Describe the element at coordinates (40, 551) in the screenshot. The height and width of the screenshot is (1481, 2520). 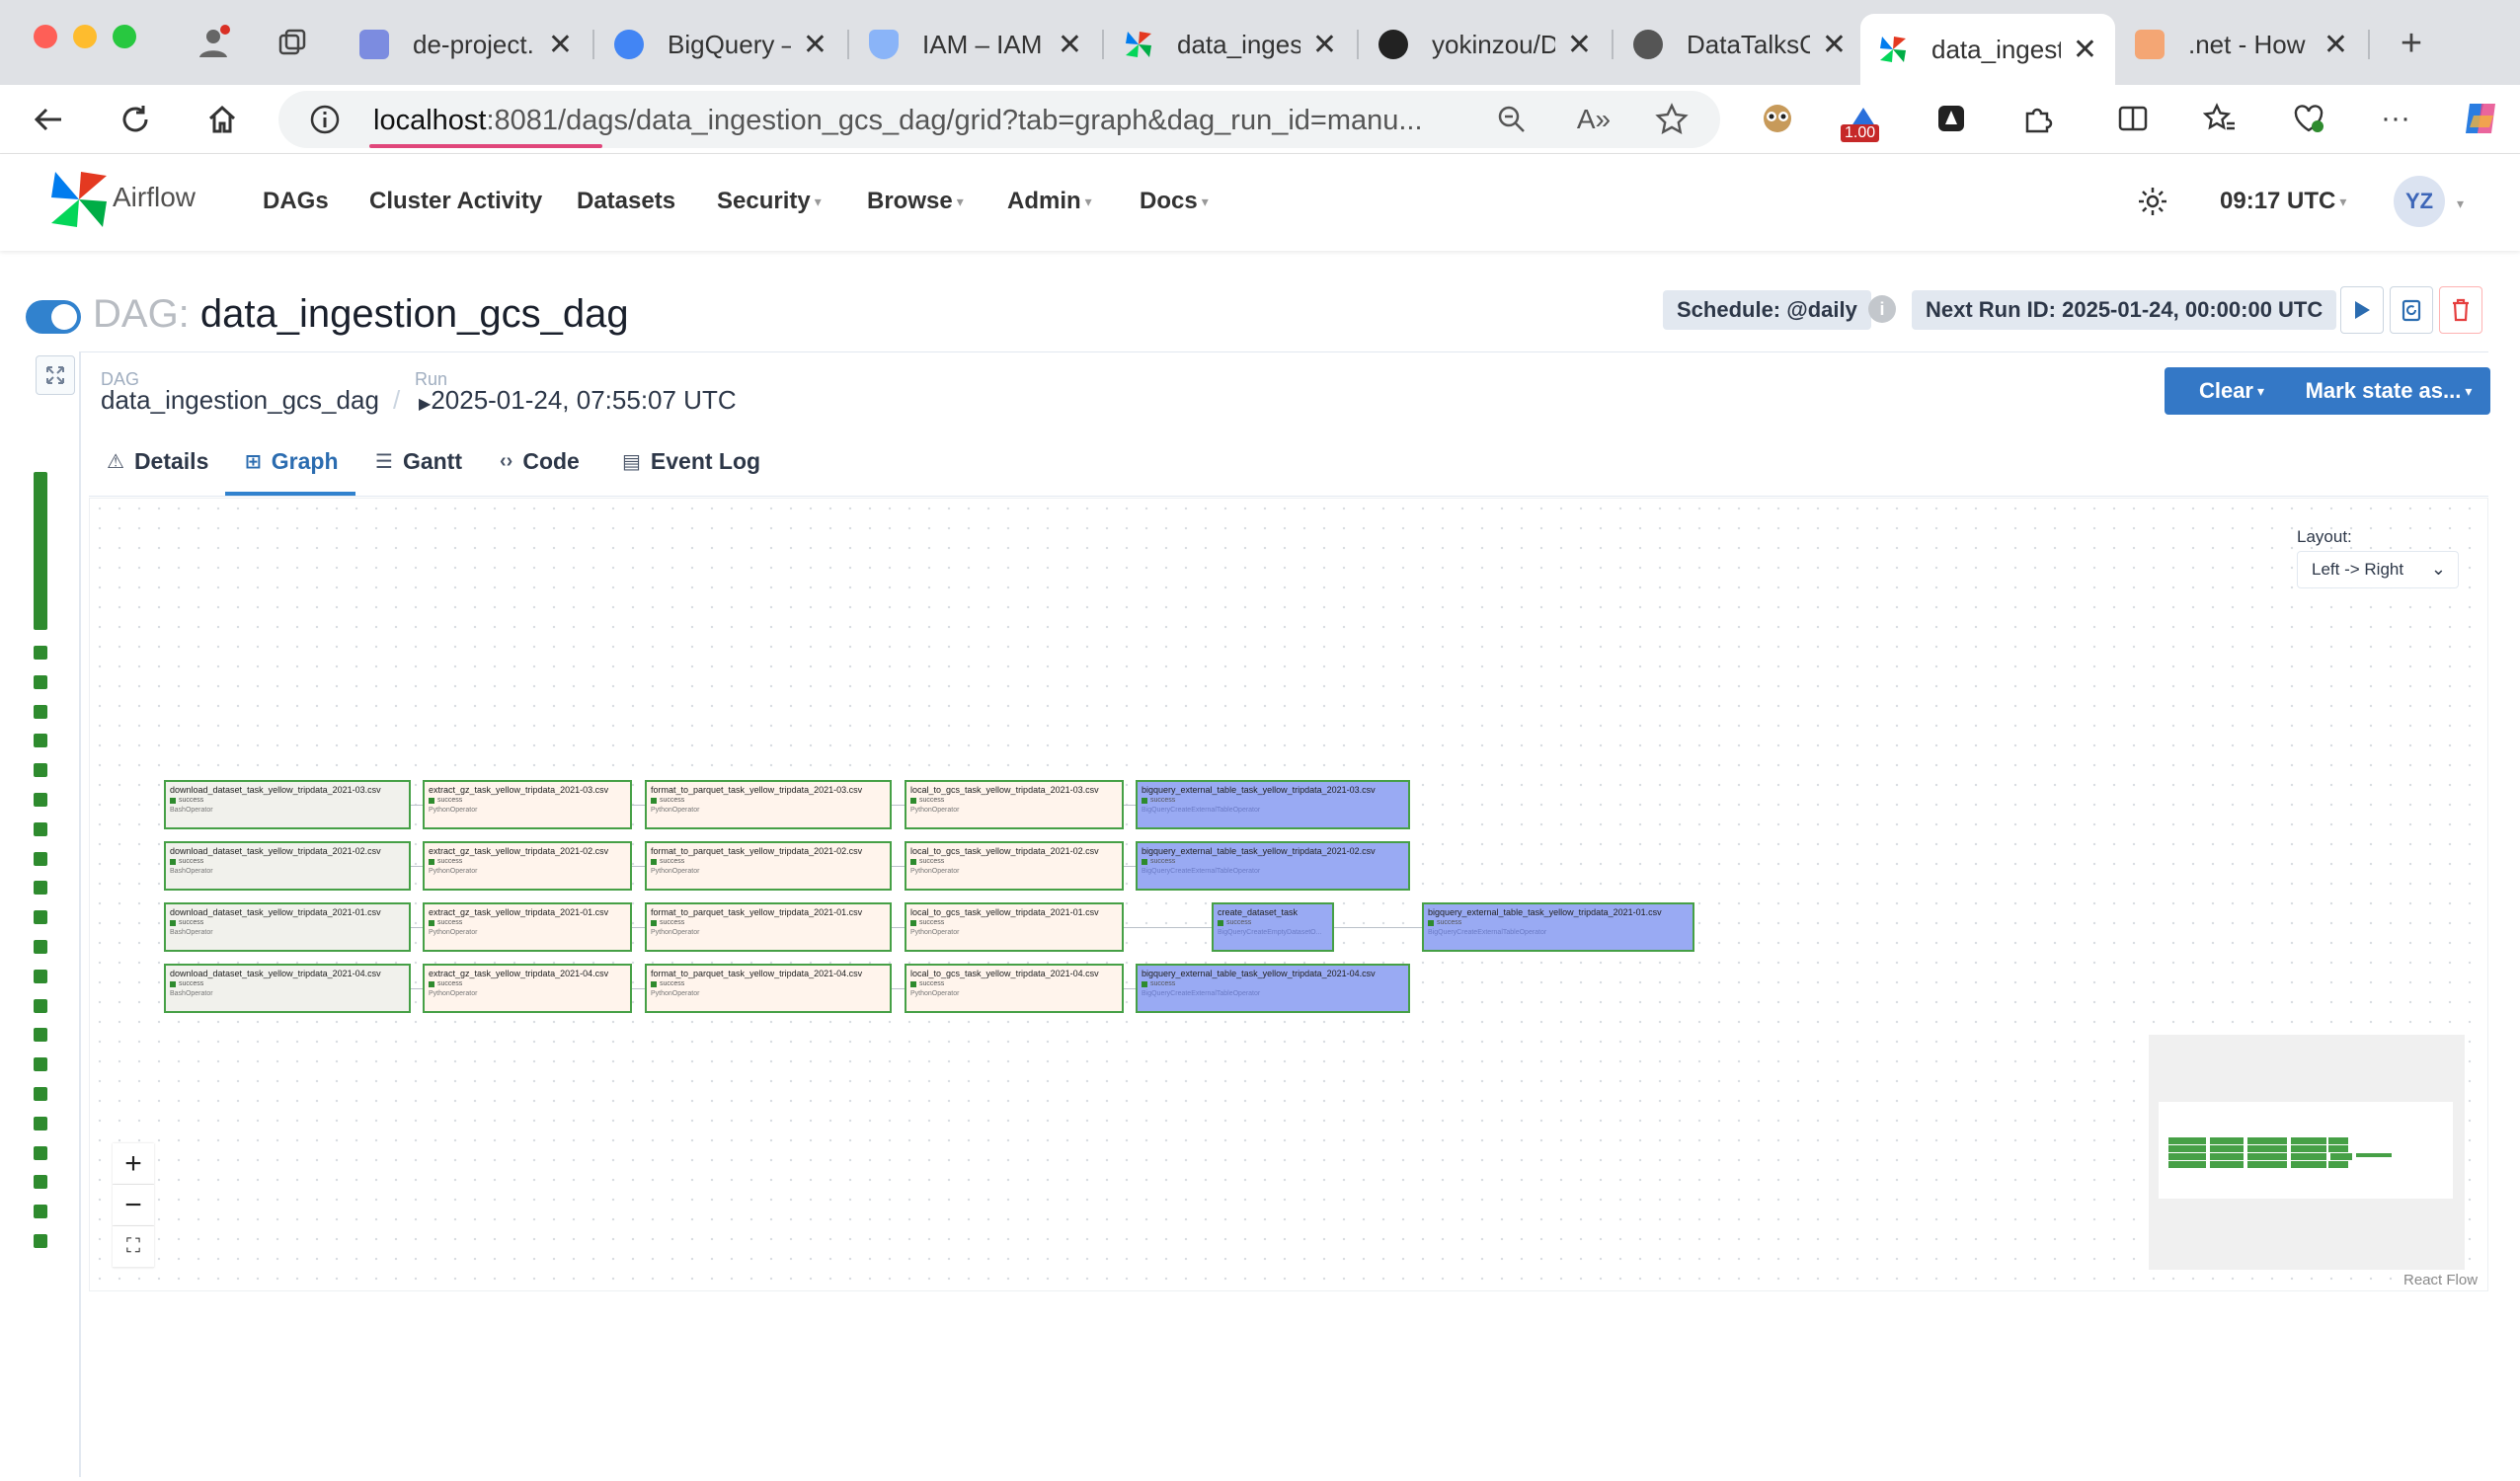
I see `dag-run-bar` at that location.